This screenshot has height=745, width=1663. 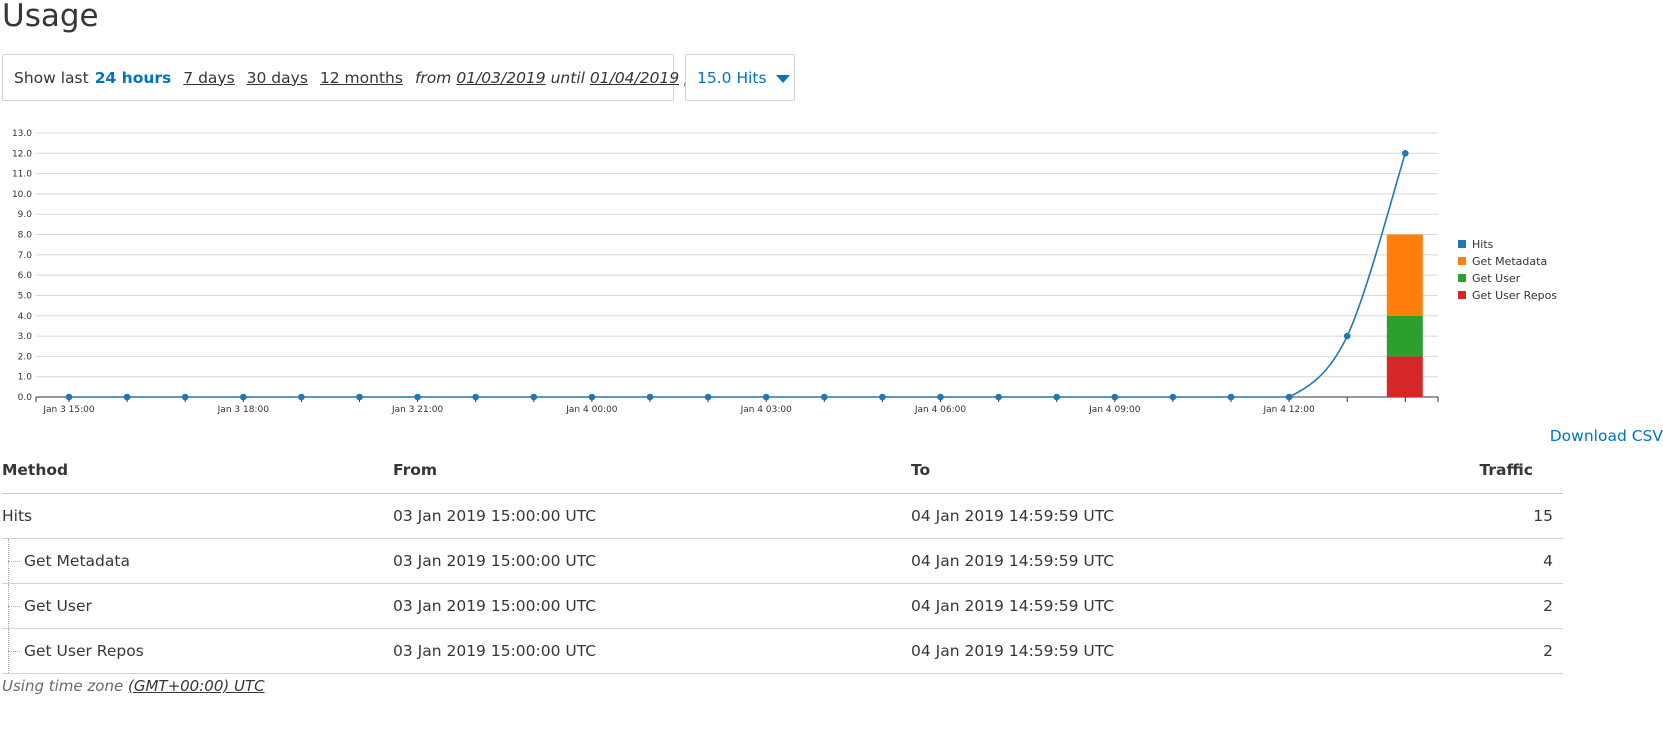 What do you see at coordinates (68, 410) in the screenshot?
I see `x-tick-label: Jan 3 15:00` at bounding box center [68, 410].